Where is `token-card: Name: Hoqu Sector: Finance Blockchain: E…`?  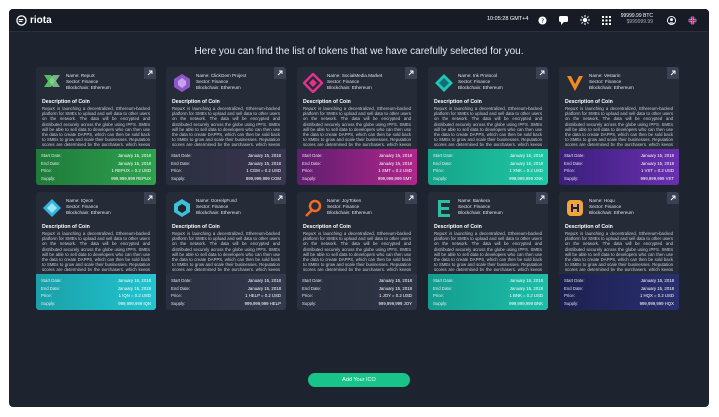
token-card: Name: Hoqu Sector: Finance Blockchain: E… is located at coordinates (619, 251).